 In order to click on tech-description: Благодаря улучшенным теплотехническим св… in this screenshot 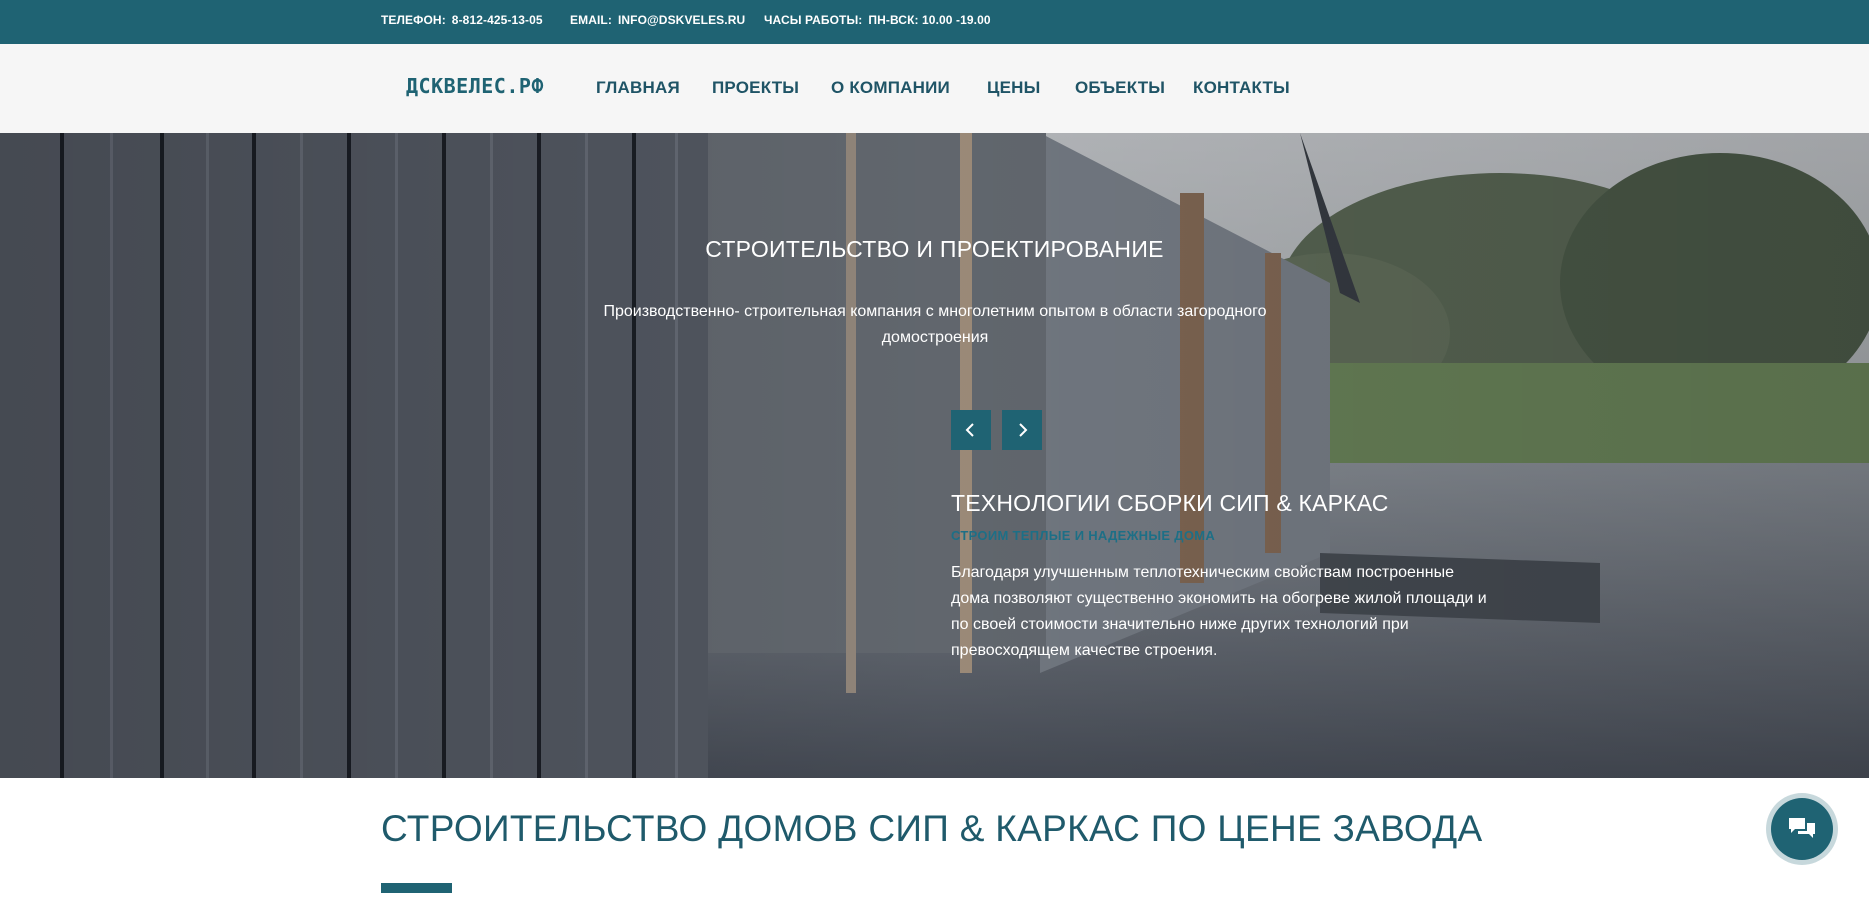, I will do `click(1219, 611)`.